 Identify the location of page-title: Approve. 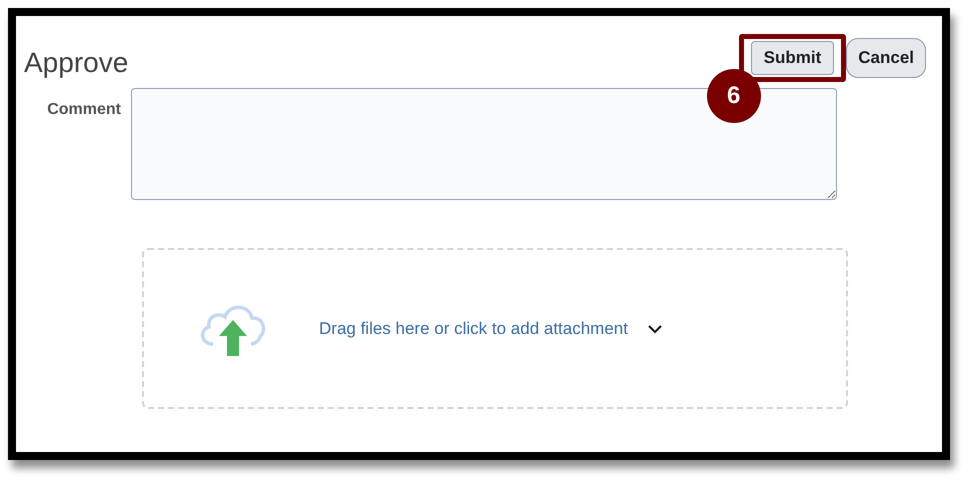
(76, 63).